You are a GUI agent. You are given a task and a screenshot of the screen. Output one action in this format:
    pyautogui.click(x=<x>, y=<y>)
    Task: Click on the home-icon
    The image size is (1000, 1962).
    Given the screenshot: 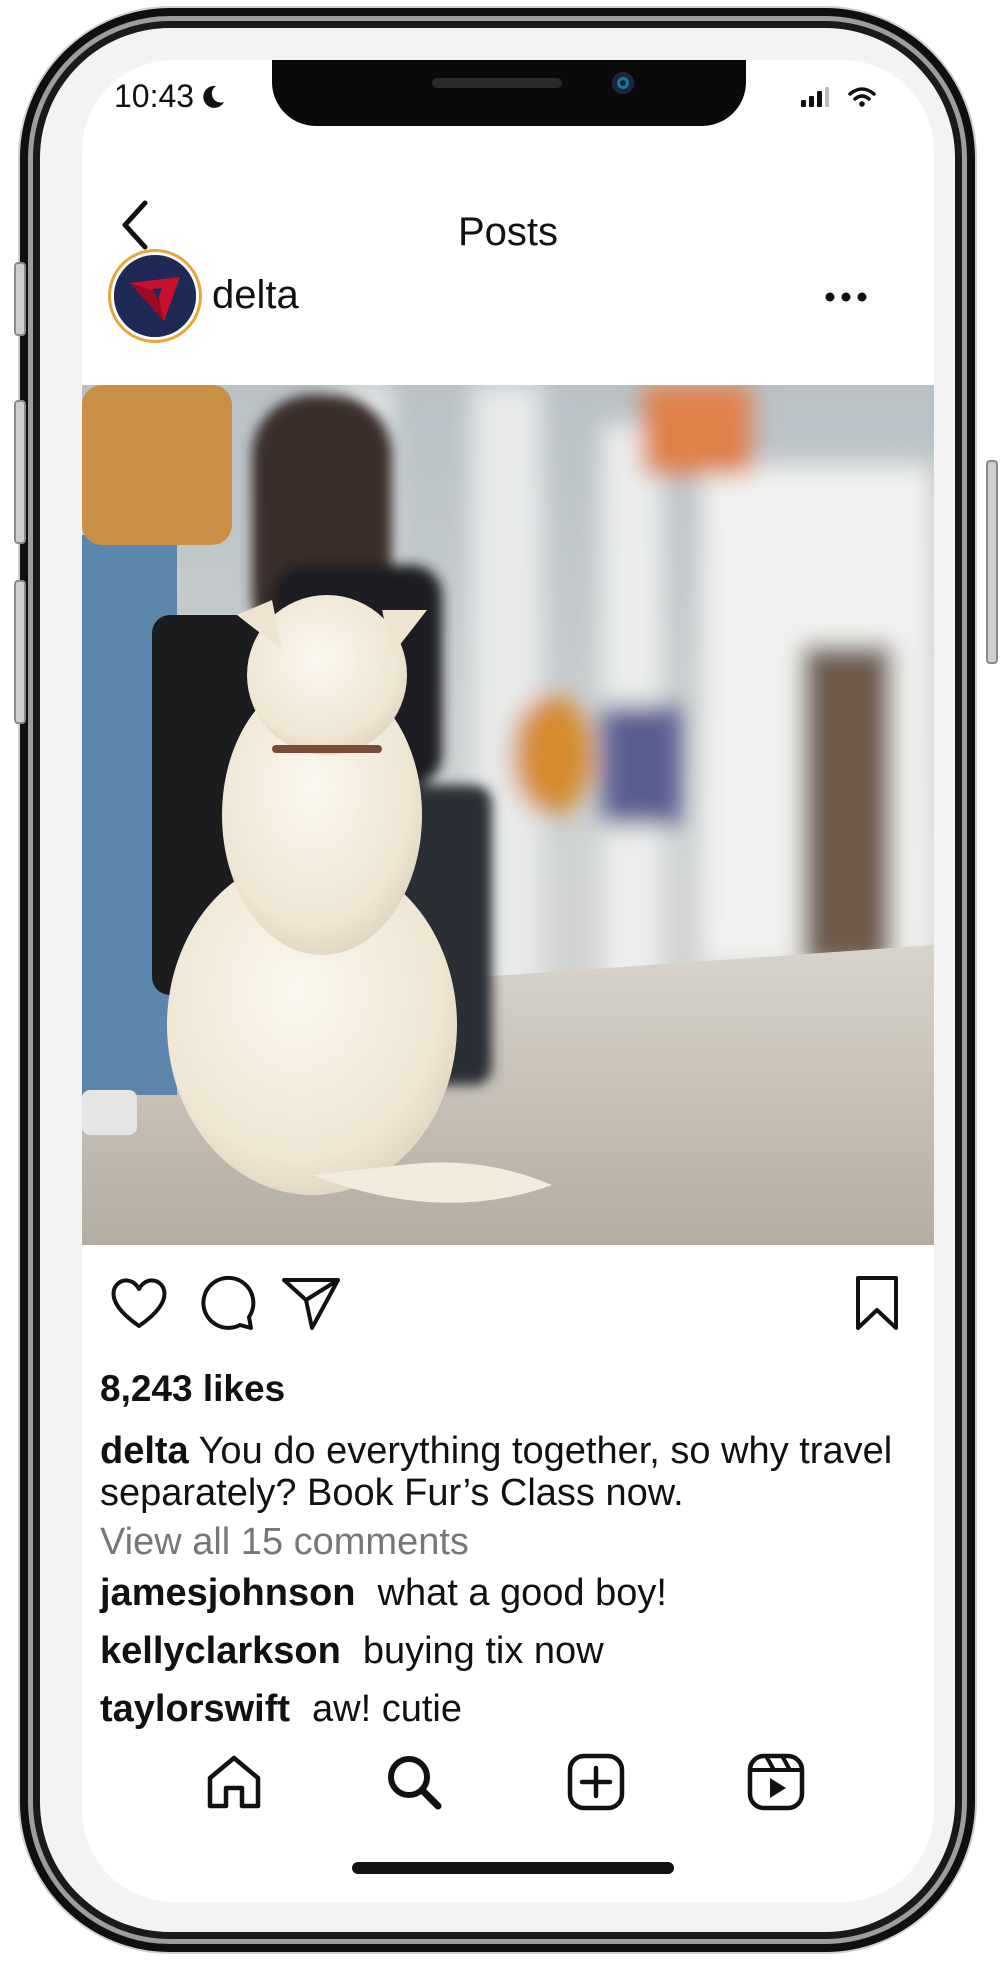 What is the action you would take?
    pyautogui.click(x=234, y=1782)
    